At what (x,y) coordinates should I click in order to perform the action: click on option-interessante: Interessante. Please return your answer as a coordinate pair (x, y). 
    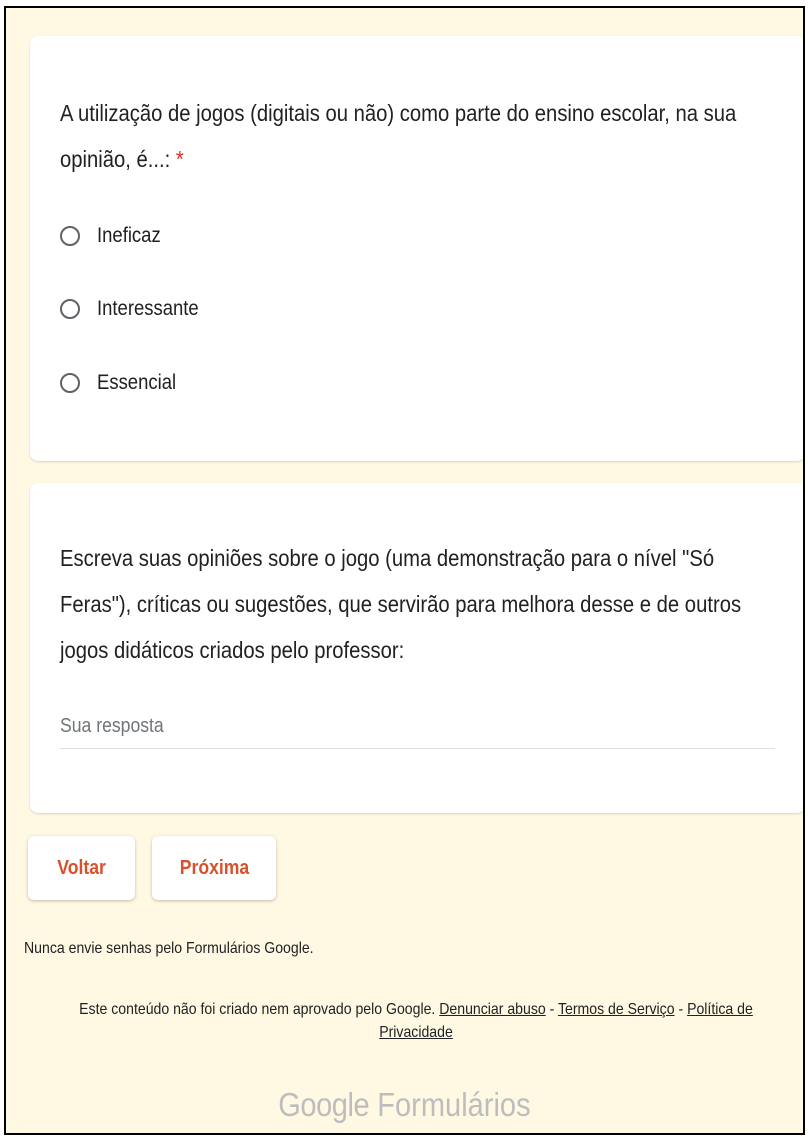
    Looking at the image, I should click on (136, 309).